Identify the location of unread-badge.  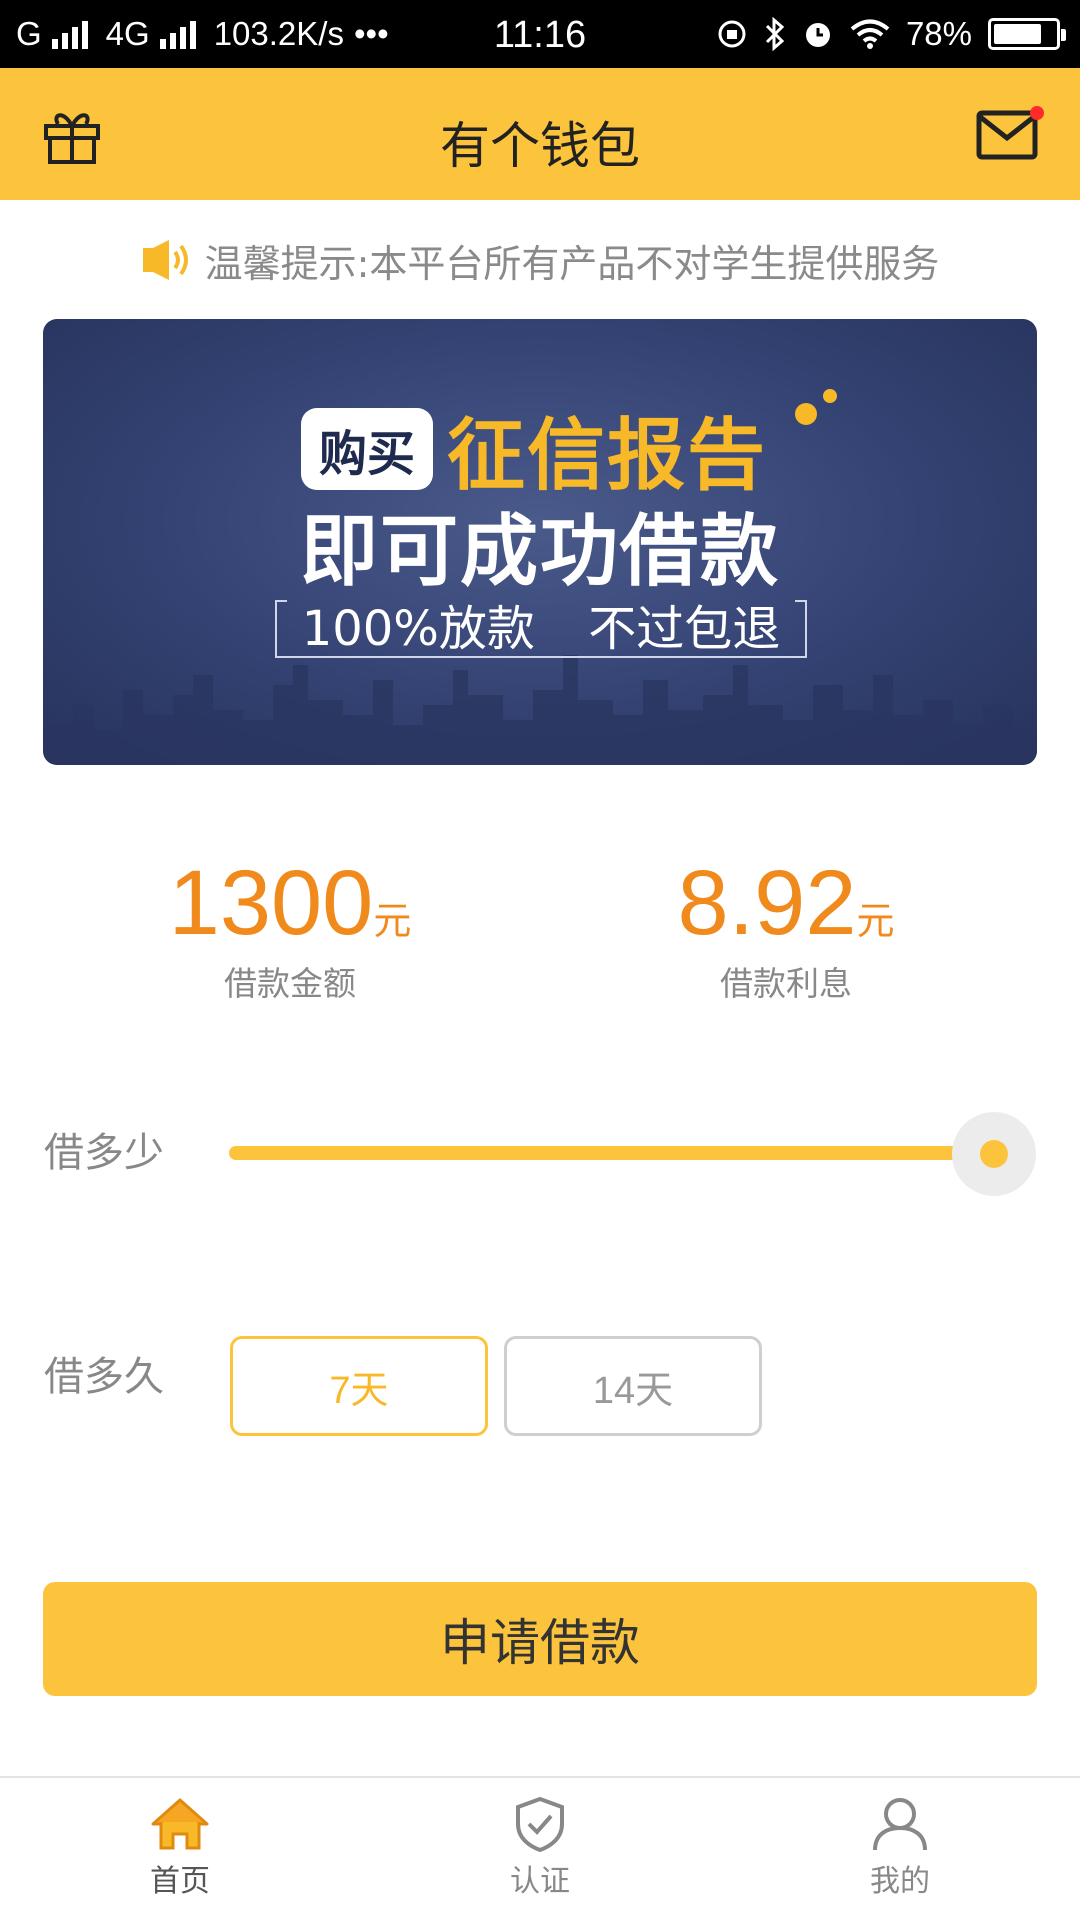
(1037, 113).